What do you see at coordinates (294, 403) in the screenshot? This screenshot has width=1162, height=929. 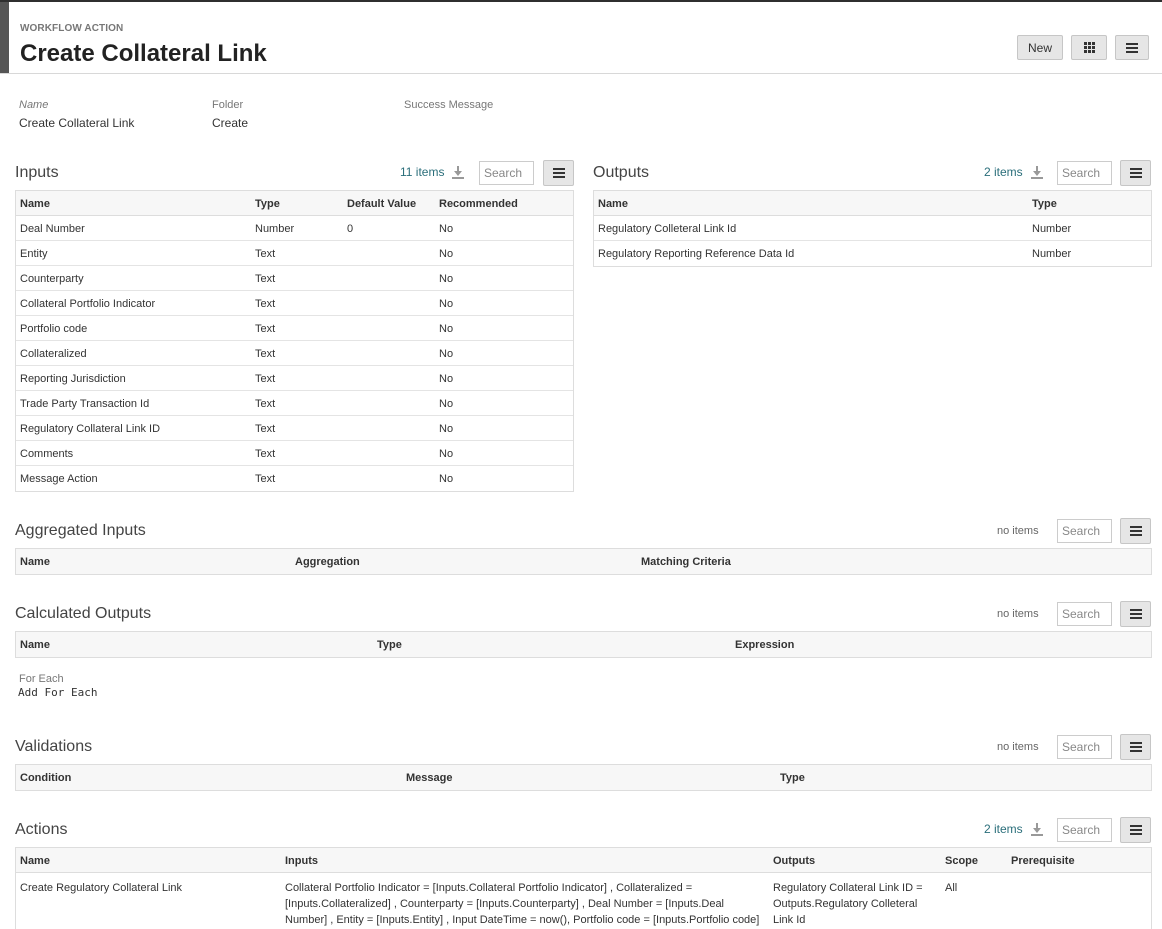 I see `table-row: Trade Party Transaction Id Text No` at bounding box center [294, 403].